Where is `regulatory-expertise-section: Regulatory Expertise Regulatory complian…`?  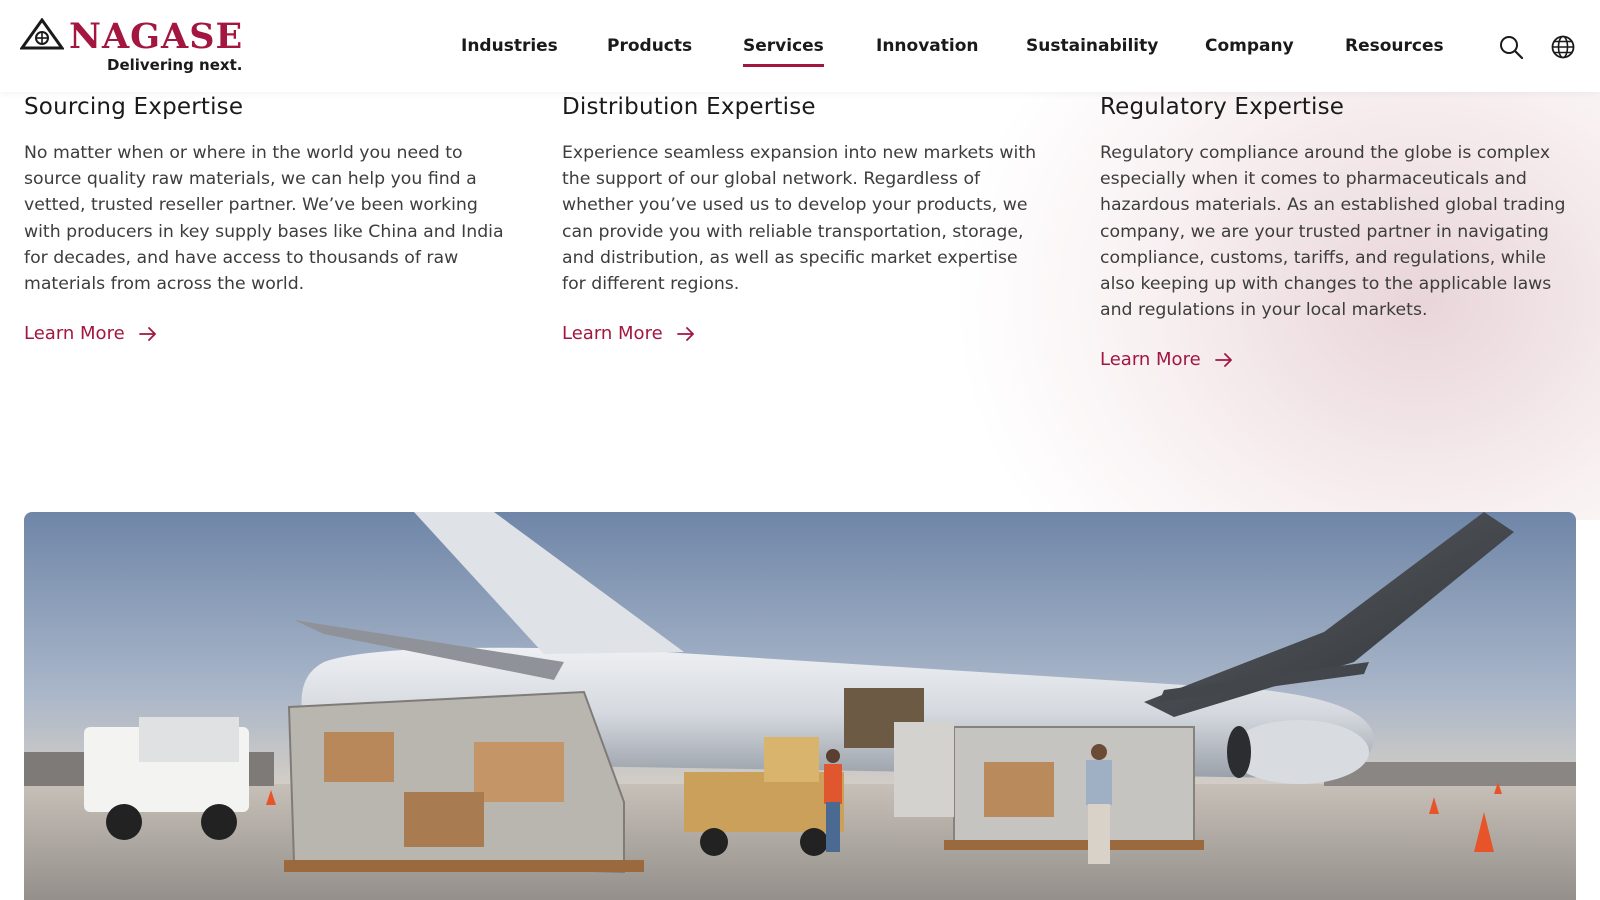
regulatory-expertise-section: Regulatory Expertise Regulatory complian… is located at coordinates (1340, 232).